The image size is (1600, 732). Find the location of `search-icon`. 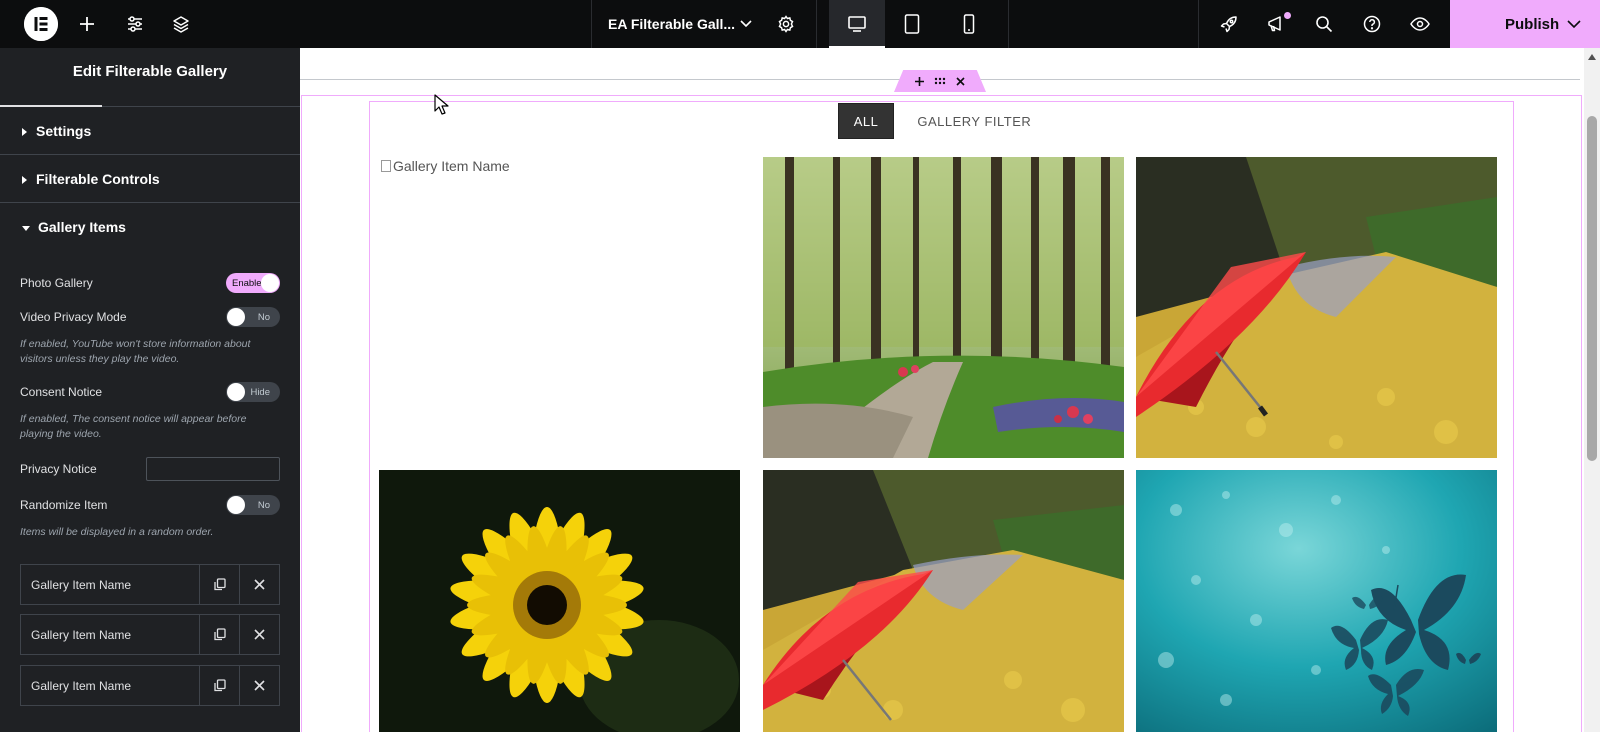

search-icon is located at coordinates (1324, 24).